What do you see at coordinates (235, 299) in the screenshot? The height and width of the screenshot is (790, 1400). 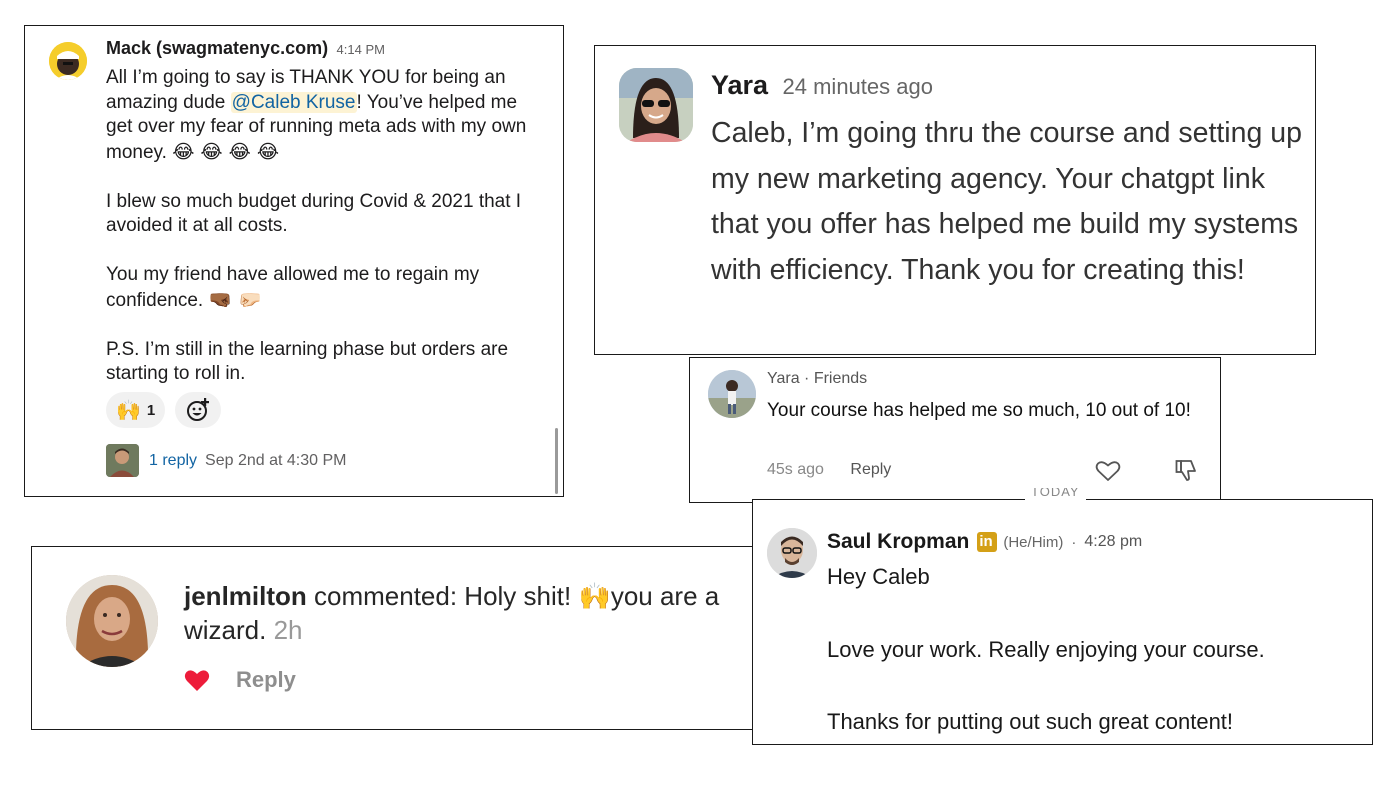 I see `fist-bump-emoji: 🤜🏾 🤛🏻` at bounding box center [235, 299].